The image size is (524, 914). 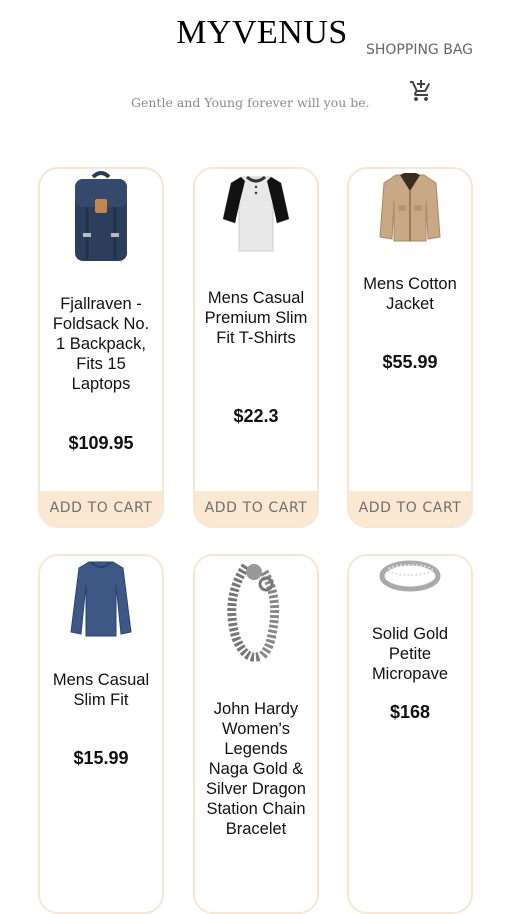 What do you see at coordinates (256, 318) in the screenshot?
I see `product-title: Mens Casual Premium Slim Fit T-Shirts` at bounding box center [256, 318].